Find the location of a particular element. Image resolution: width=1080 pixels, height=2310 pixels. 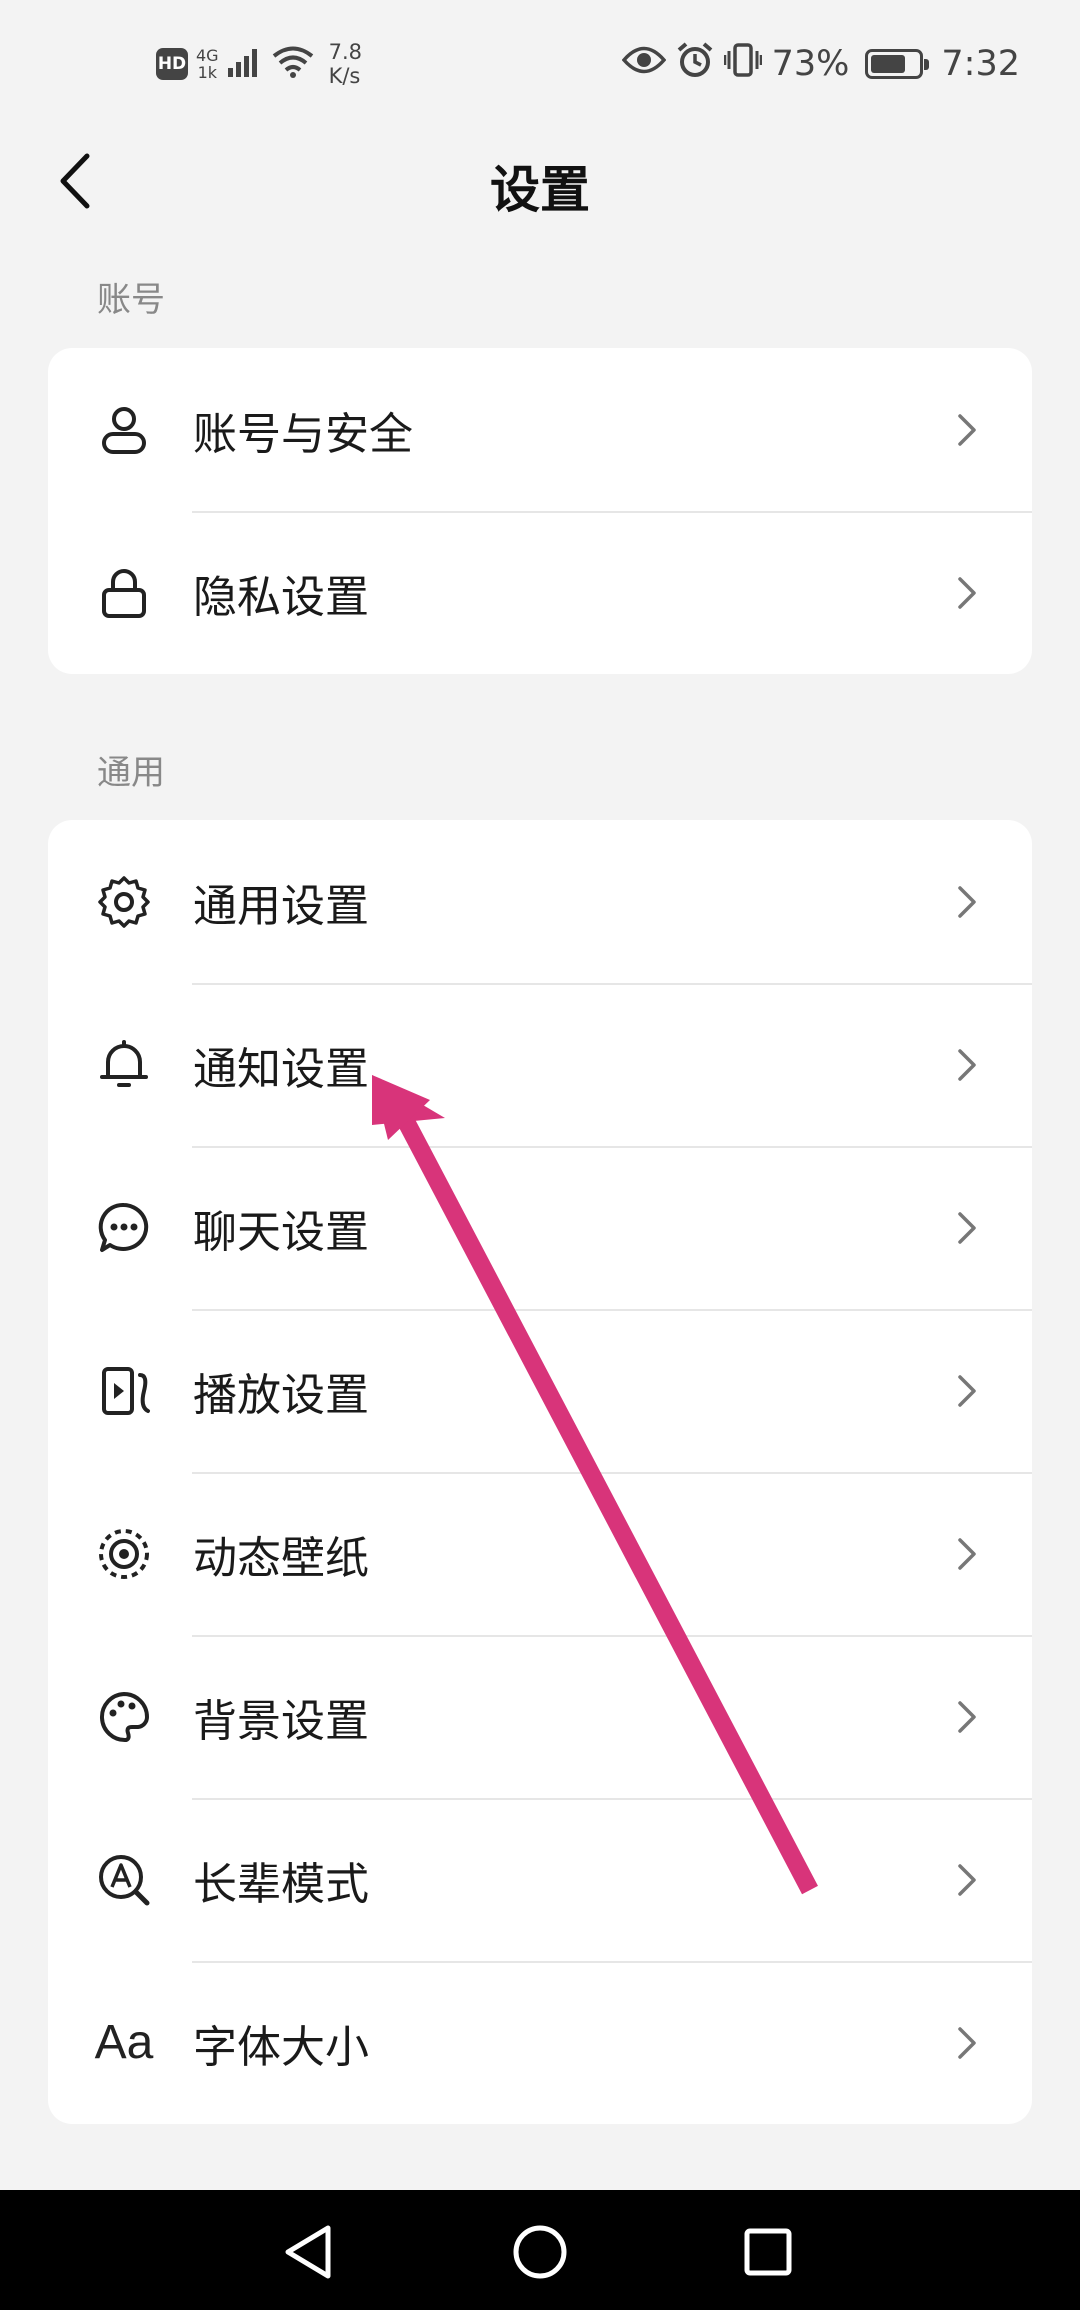

navigation-bar is located at coordinates (540, 2250).